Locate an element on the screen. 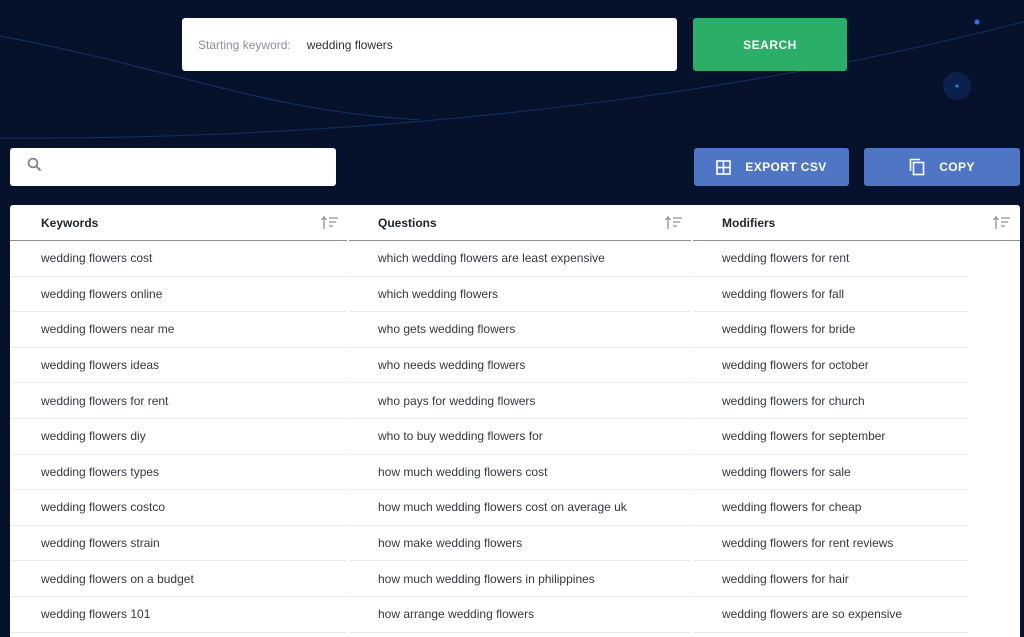 This screenshot has width=1024, height=637. modifier-cell: wedding flowers are so expensive is located at coordinates (830, 615).